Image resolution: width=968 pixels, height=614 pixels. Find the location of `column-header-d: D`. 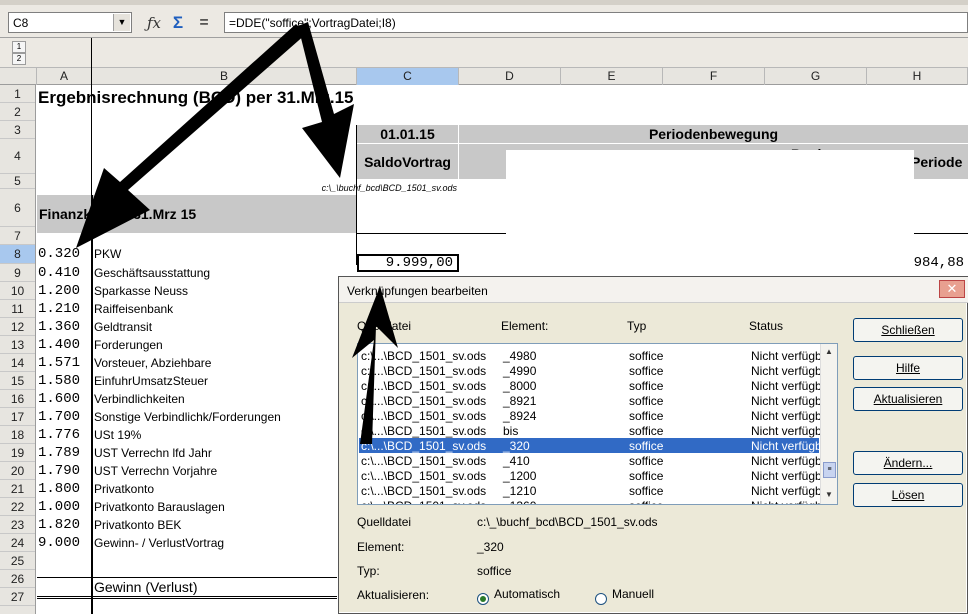

column-header-d: D is located at coordinates (510, 76).